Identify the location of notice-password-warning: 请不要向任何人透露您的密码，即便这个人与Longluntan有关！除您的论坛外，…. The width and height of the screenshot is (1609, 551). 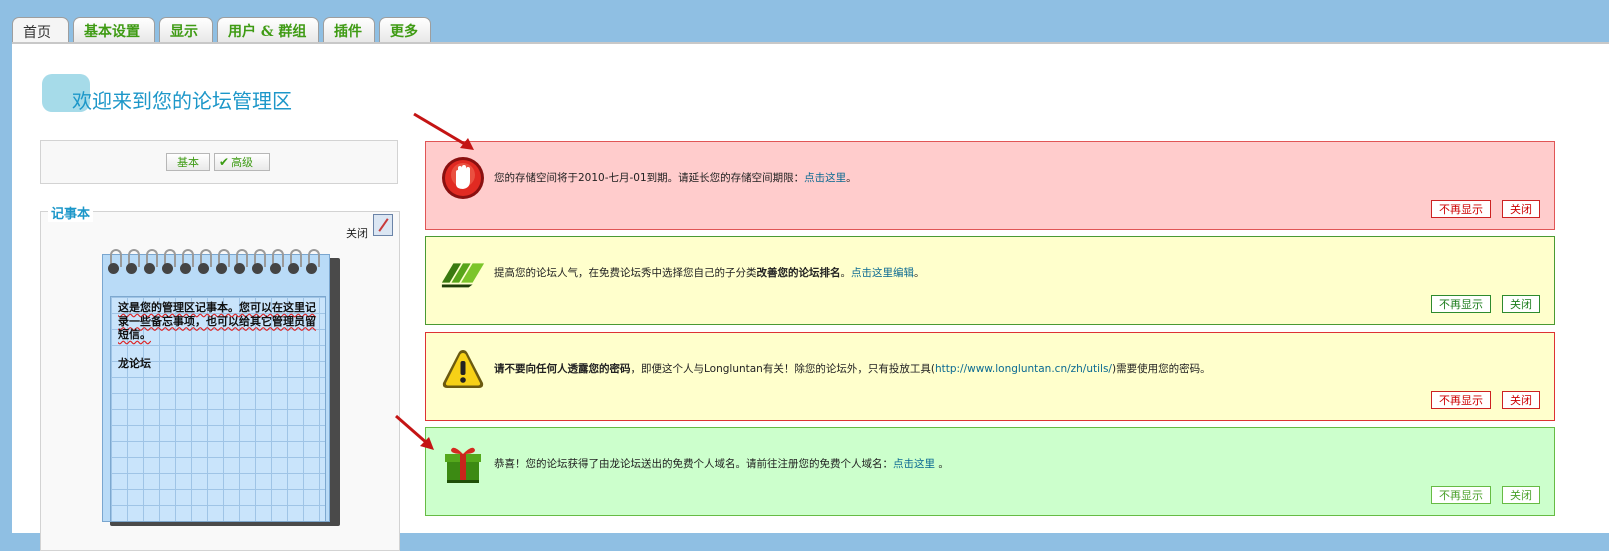
(990, 376).